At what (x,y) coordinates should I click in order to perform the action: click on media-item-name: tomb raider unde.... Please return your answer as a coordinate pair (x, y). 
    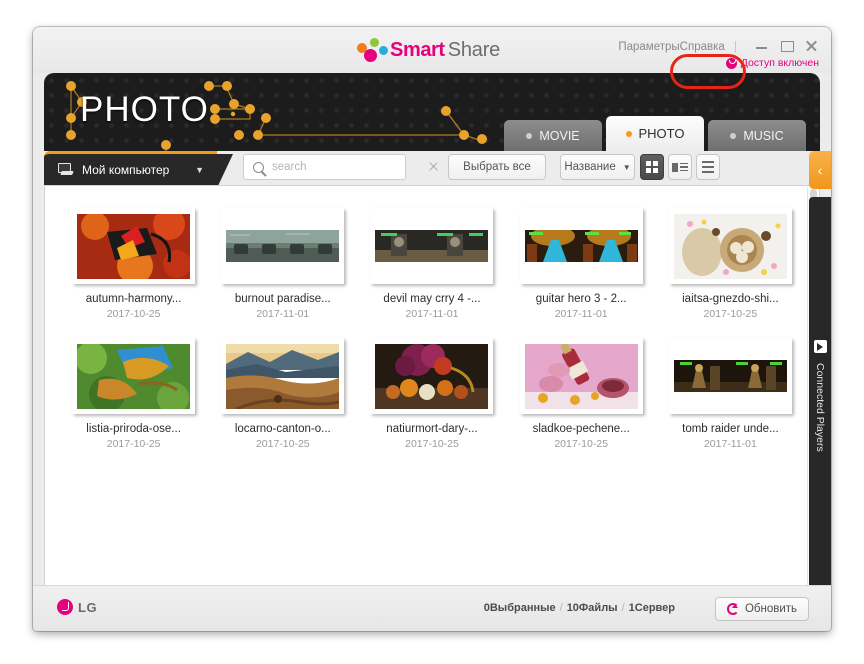
    Looking at the image, I should click on (730, 429).